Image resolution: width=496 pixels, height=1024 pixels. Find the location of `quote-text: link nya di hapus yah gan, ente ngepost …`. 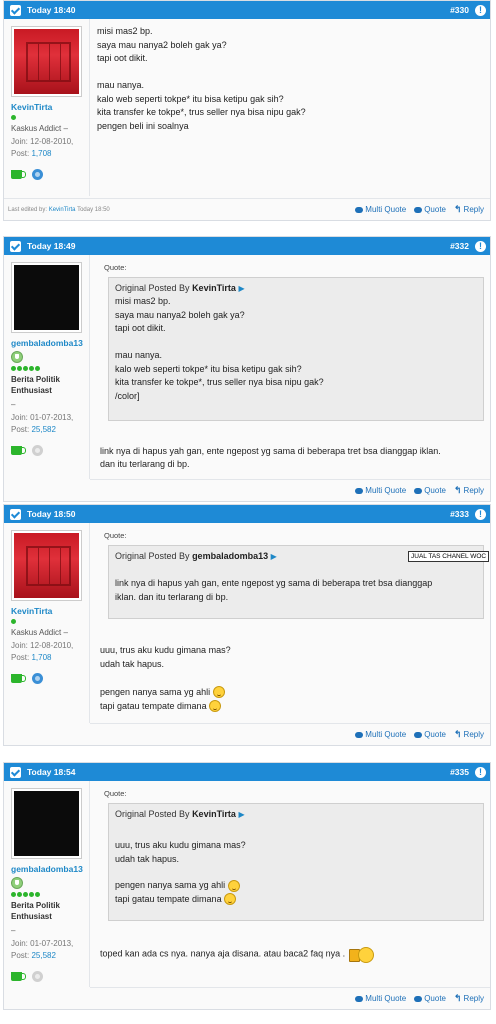

quote-text: link nya di hapus yah gan, ente ngepost … is located at coordinates (274, 590).